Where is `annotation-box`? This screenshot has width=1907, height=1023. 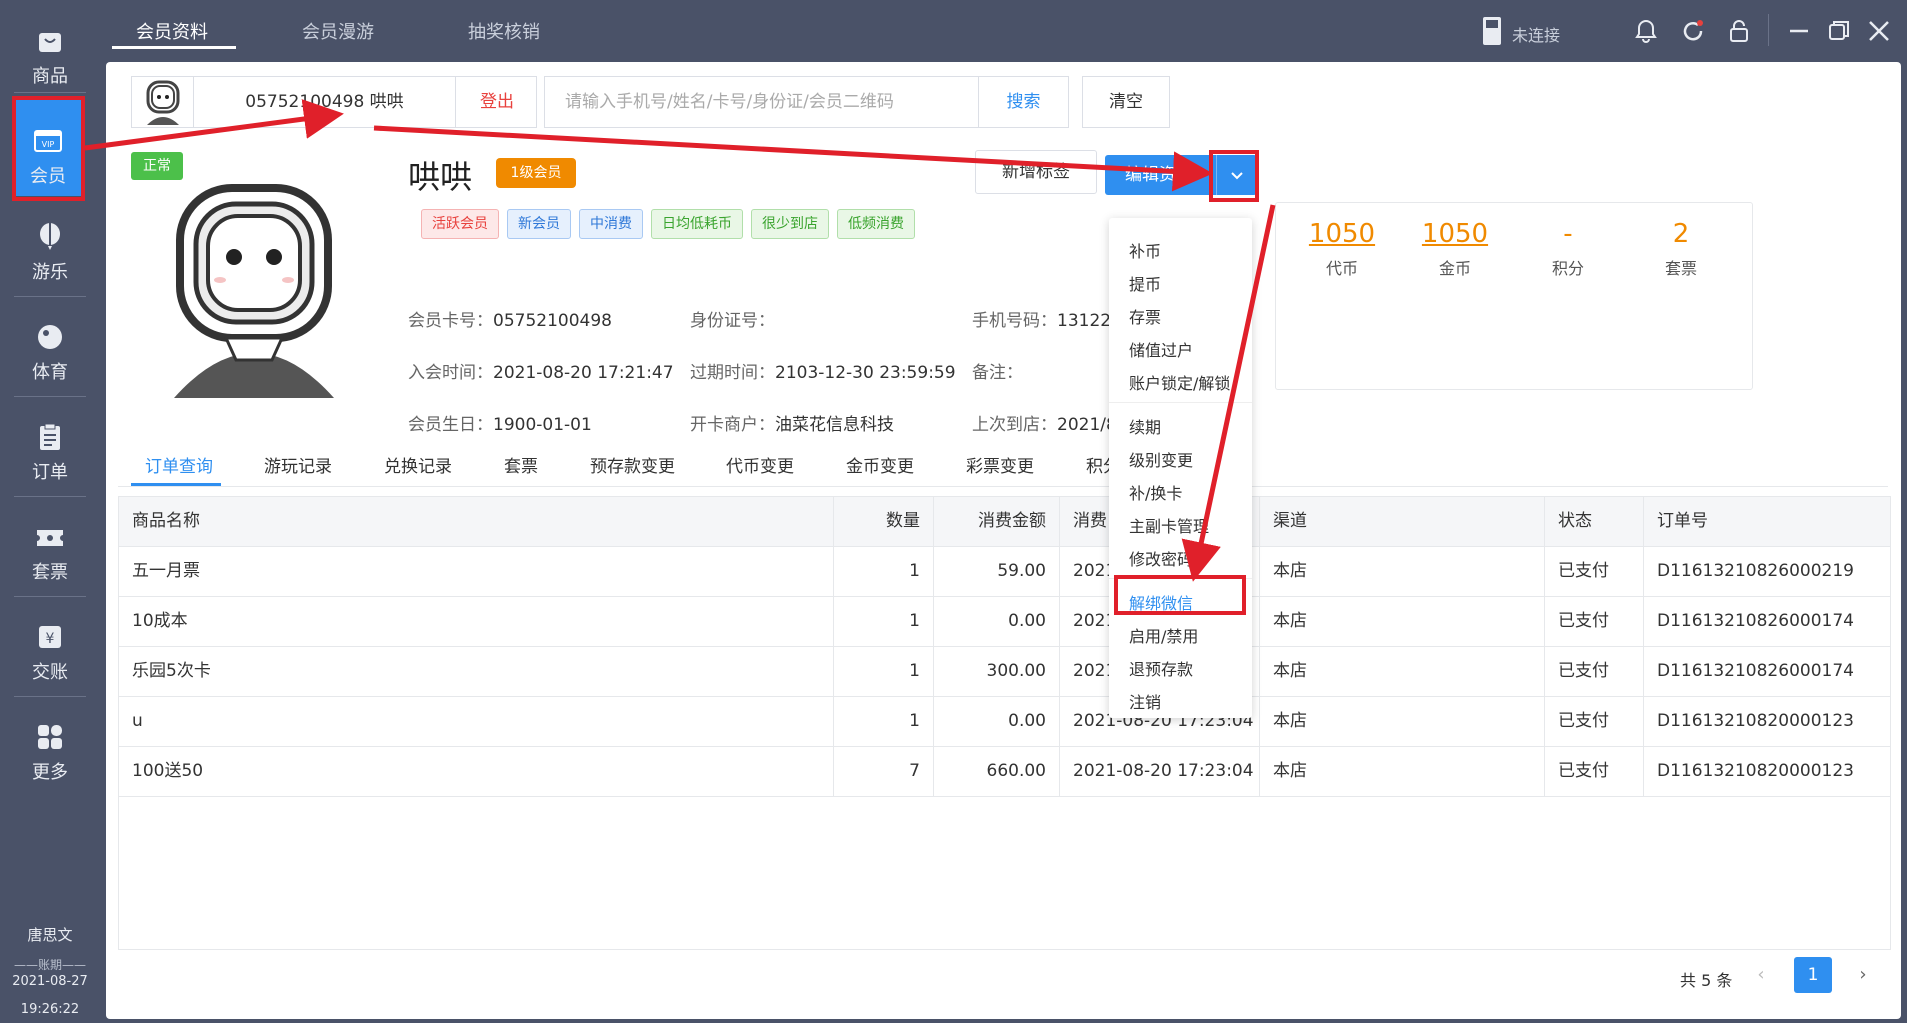
annotation-box is located at coordinates (1180, 595).